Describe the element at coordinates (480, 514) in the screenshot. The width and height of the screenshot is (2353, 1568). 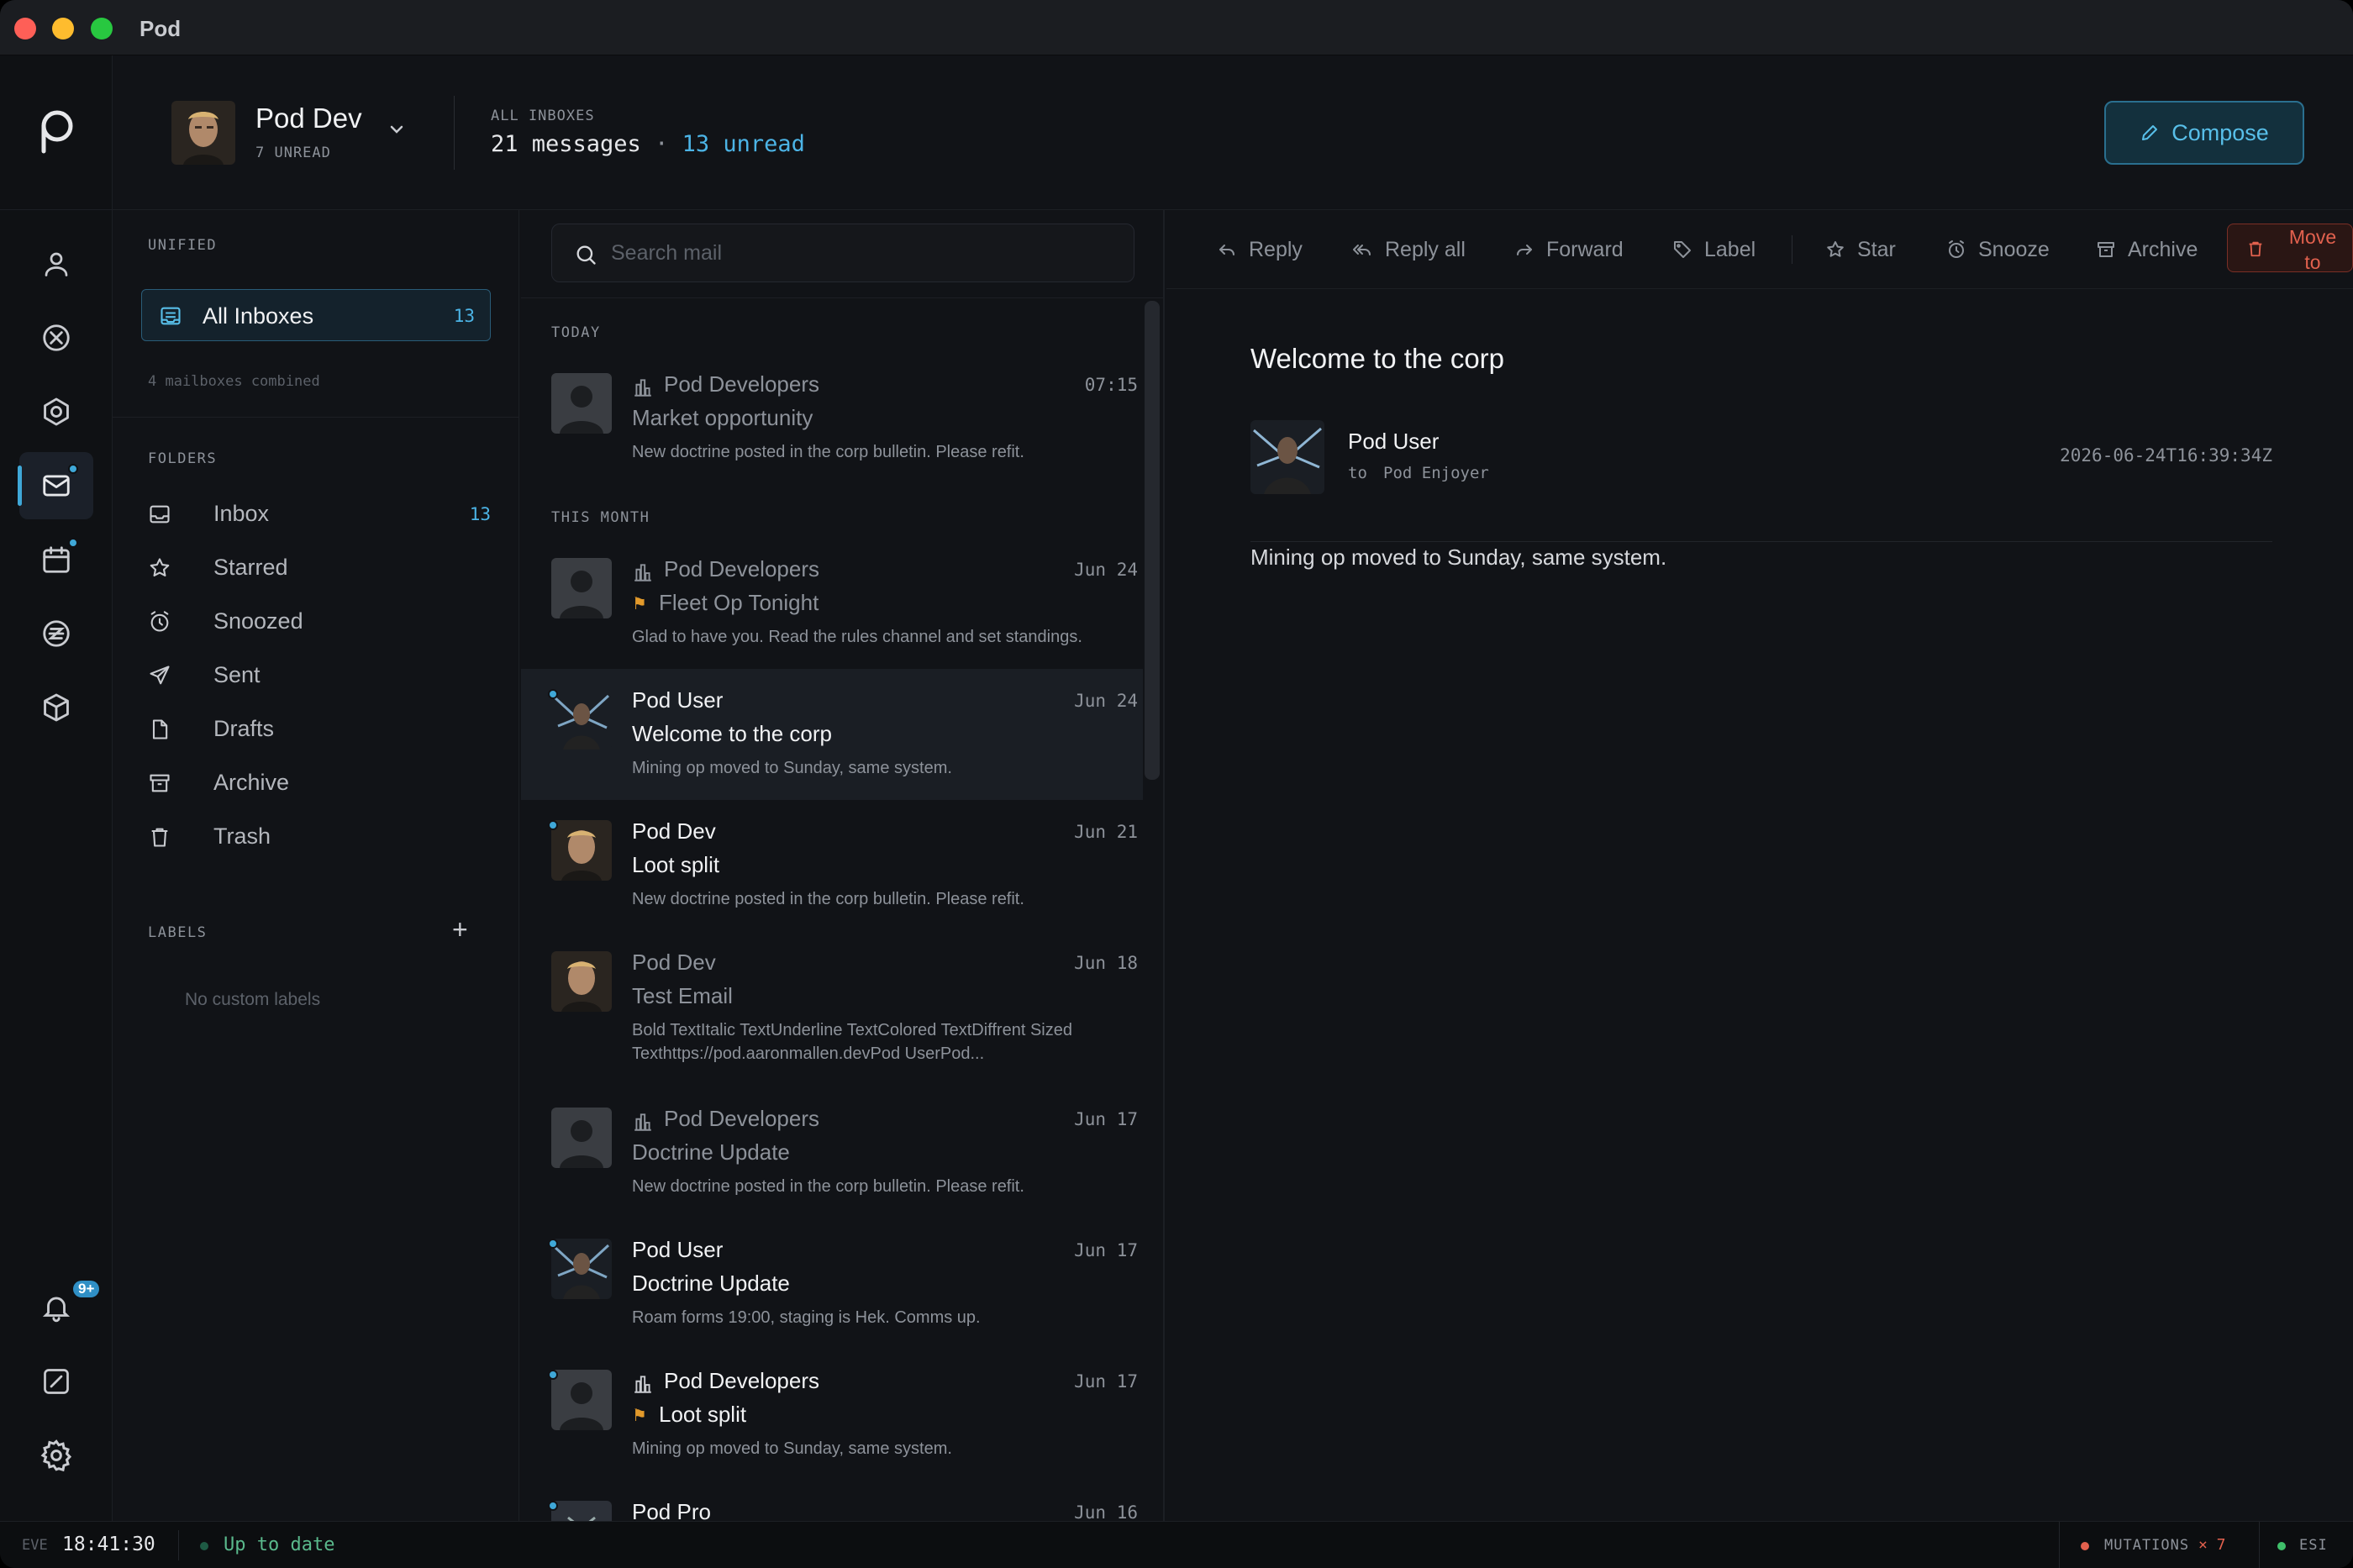
I see `folder-count: 13` at that location.